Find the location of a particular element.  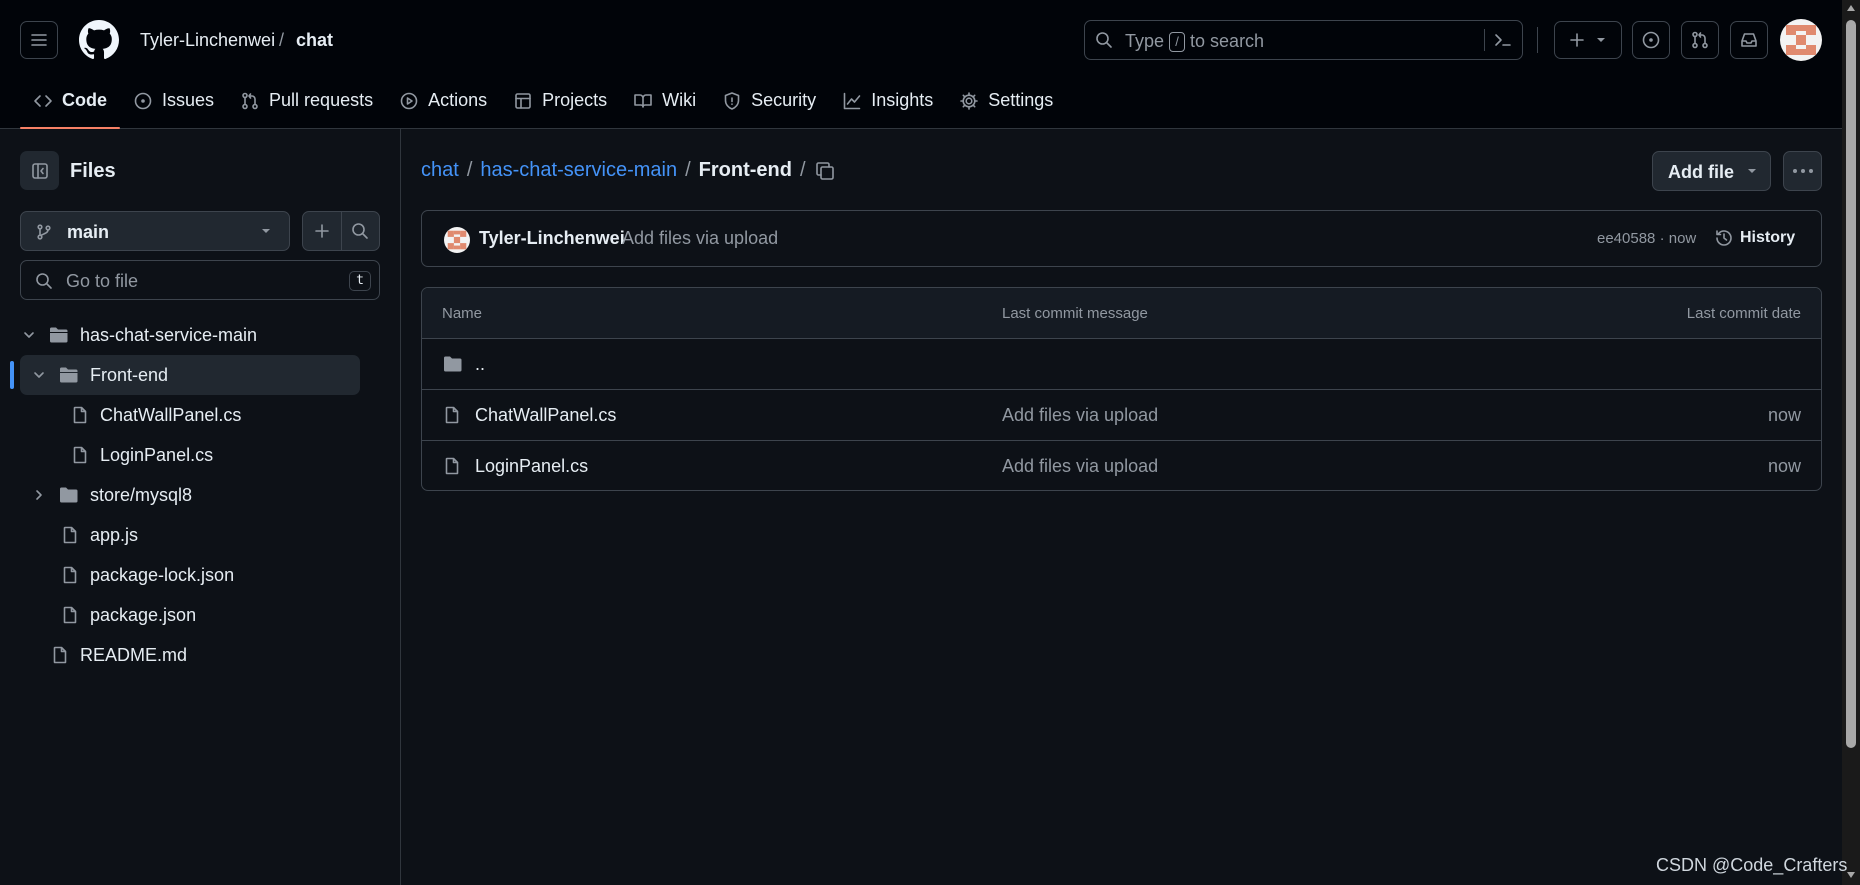

go-to-file-input: Go to file t is located at coordinates (200, 280).